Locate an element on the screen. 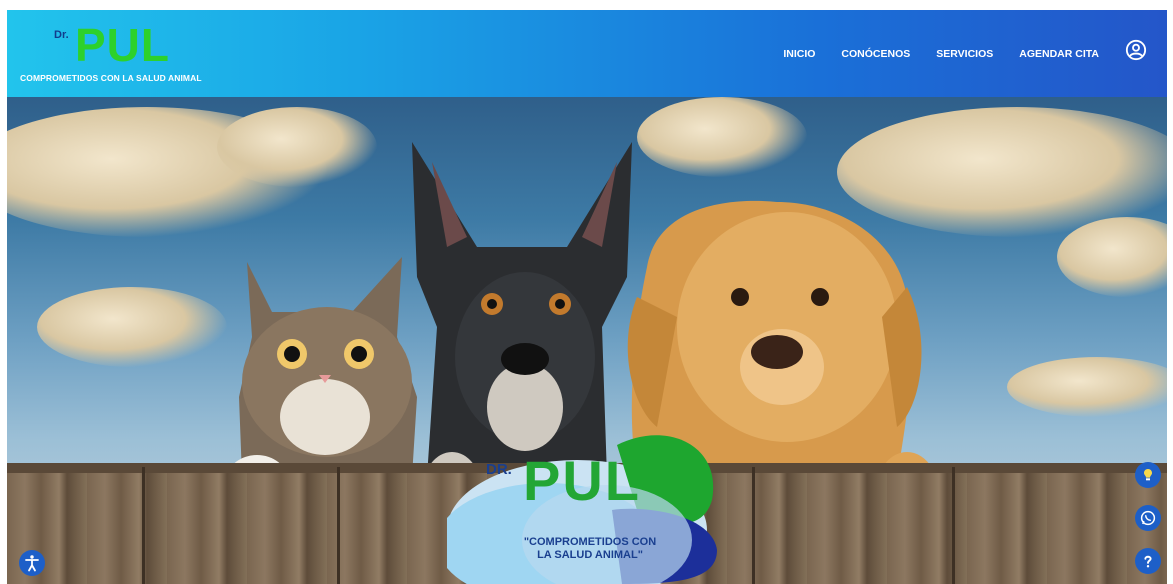  hero-logo-tagline: "COMPROMETIDOS CON LA SALUD ANIMAL" is located at coordinates (590, 548).